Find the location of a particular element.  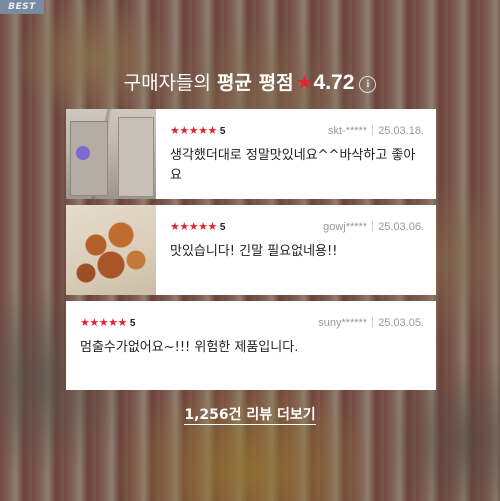

review-user: skt-***** is located at coordinates (348, 131).